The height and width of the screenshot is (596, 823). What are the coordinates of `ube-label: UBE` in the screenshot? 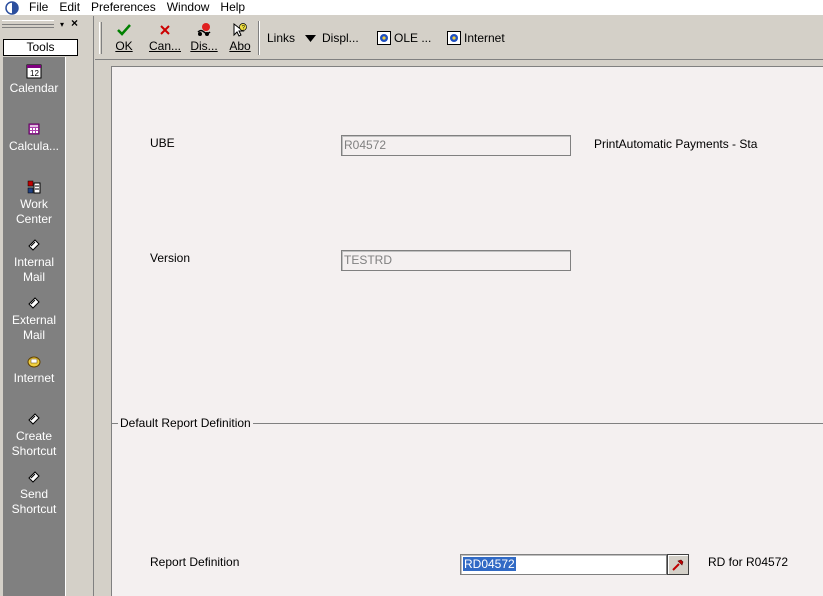 It's located at (162, 143).